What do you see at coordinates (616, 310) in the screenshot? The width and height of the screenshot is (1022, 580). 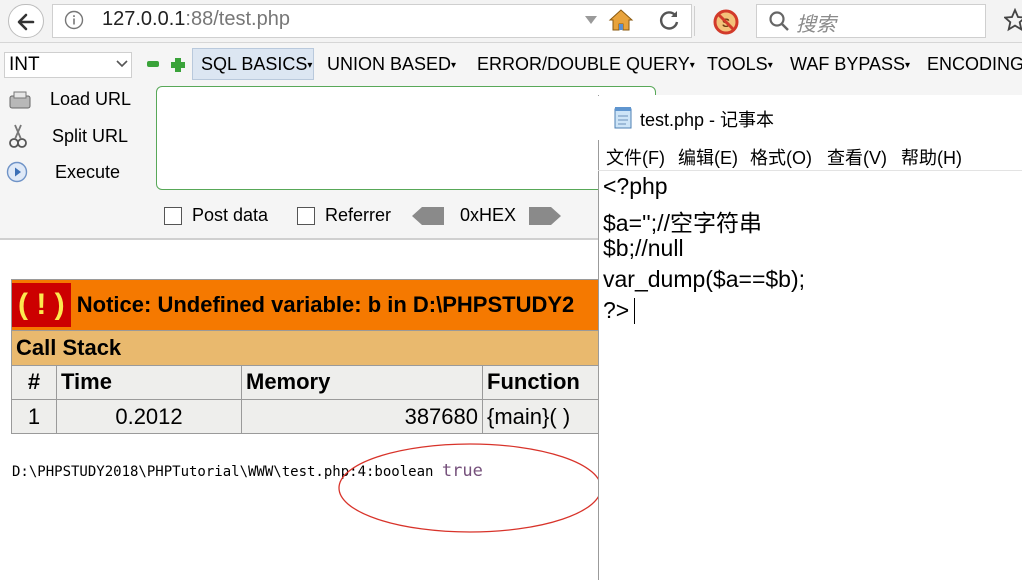 I see `code-line: ?>` at bounding box center [616, 310].